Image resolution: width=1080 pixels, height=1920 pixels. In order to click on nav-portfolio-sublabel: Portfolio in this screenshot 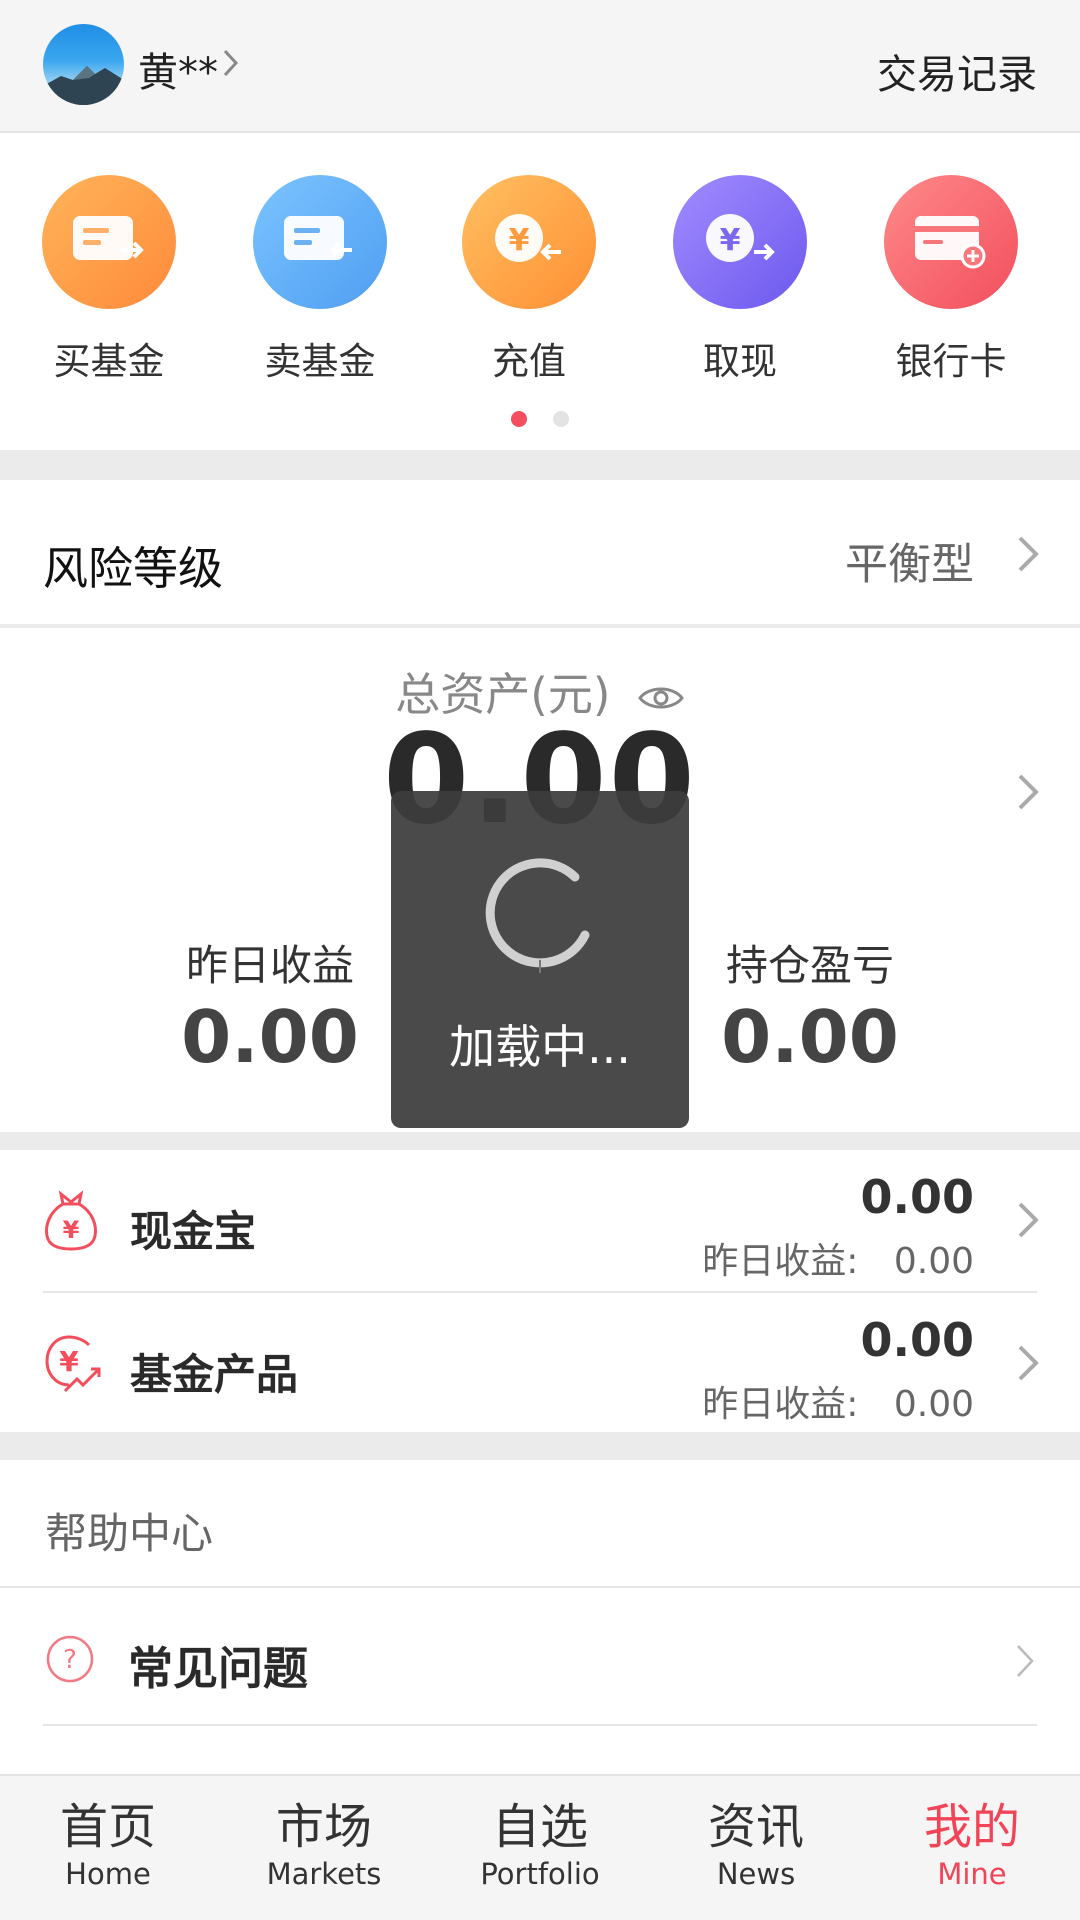, I will do `click(540, 1874)`.